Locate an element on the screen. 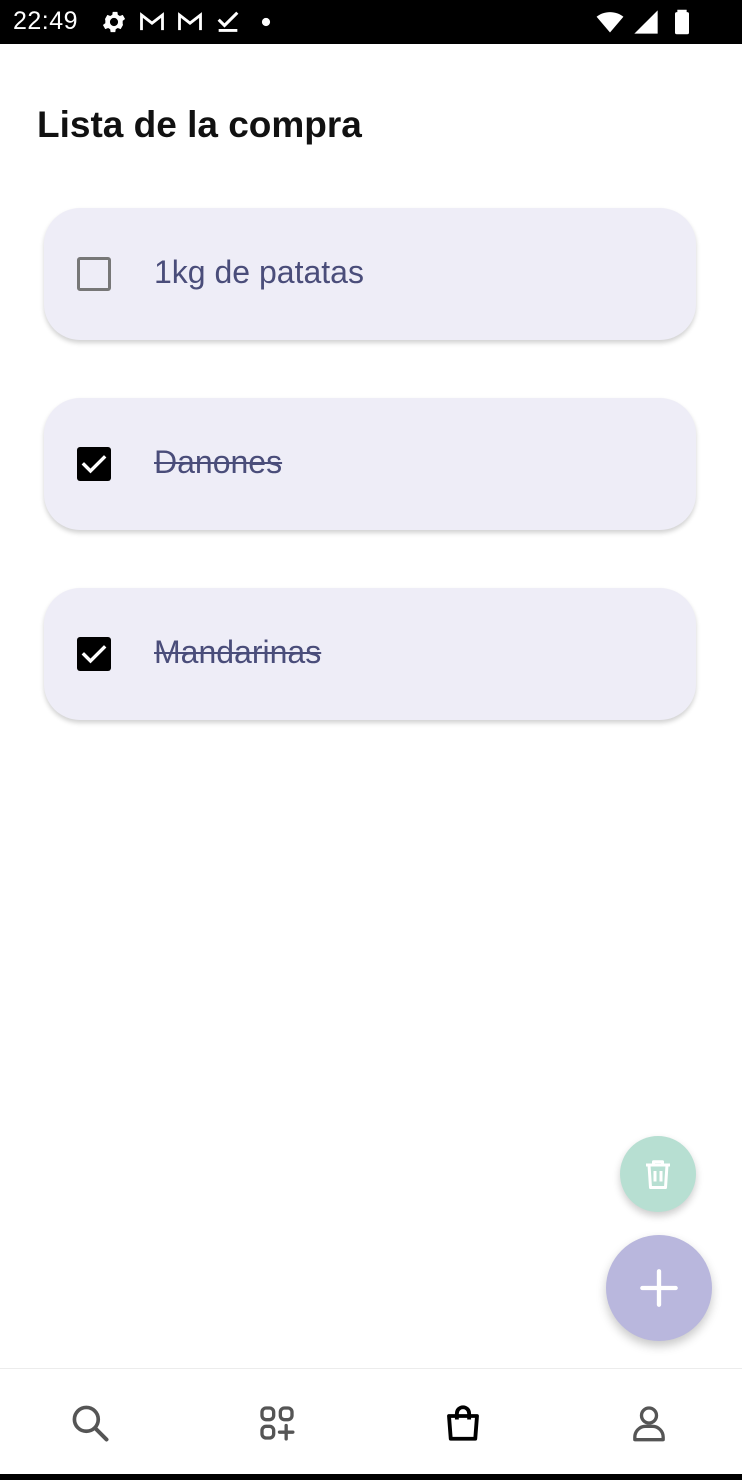 The height and width of the screenshot is (1480, 742). nav-search is located at coordinates (90, 1423).